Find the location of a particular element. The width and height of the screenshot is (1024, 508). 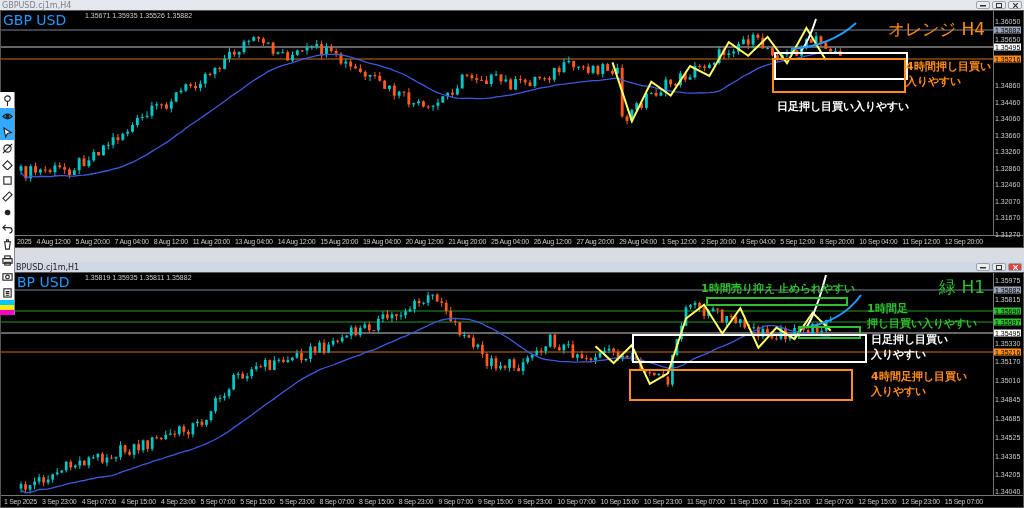

zone-note: 日足押し目買い入りやすい is located at coordinates (843, 106).